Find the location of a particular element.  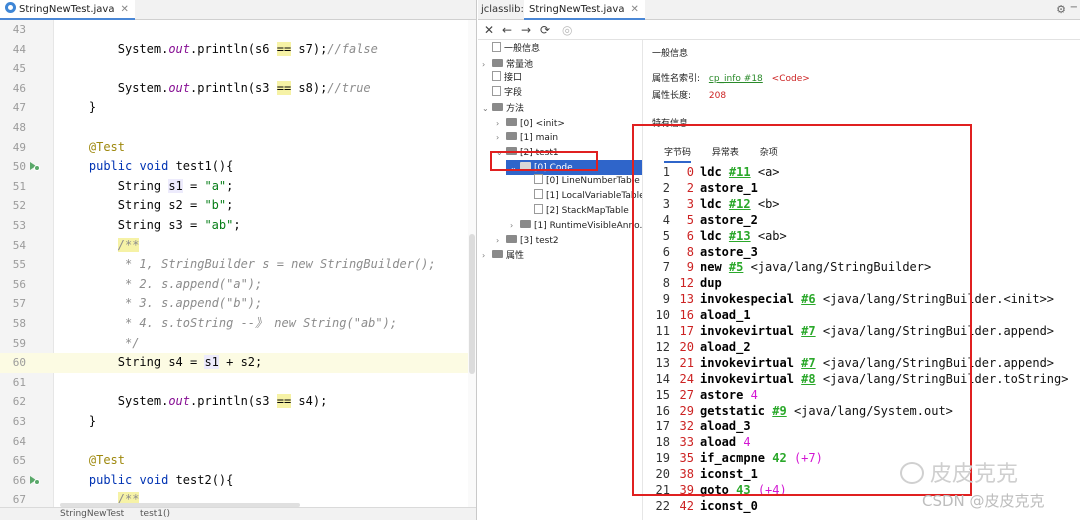

code-token: String s2 = is located at coordinates (161, 205).